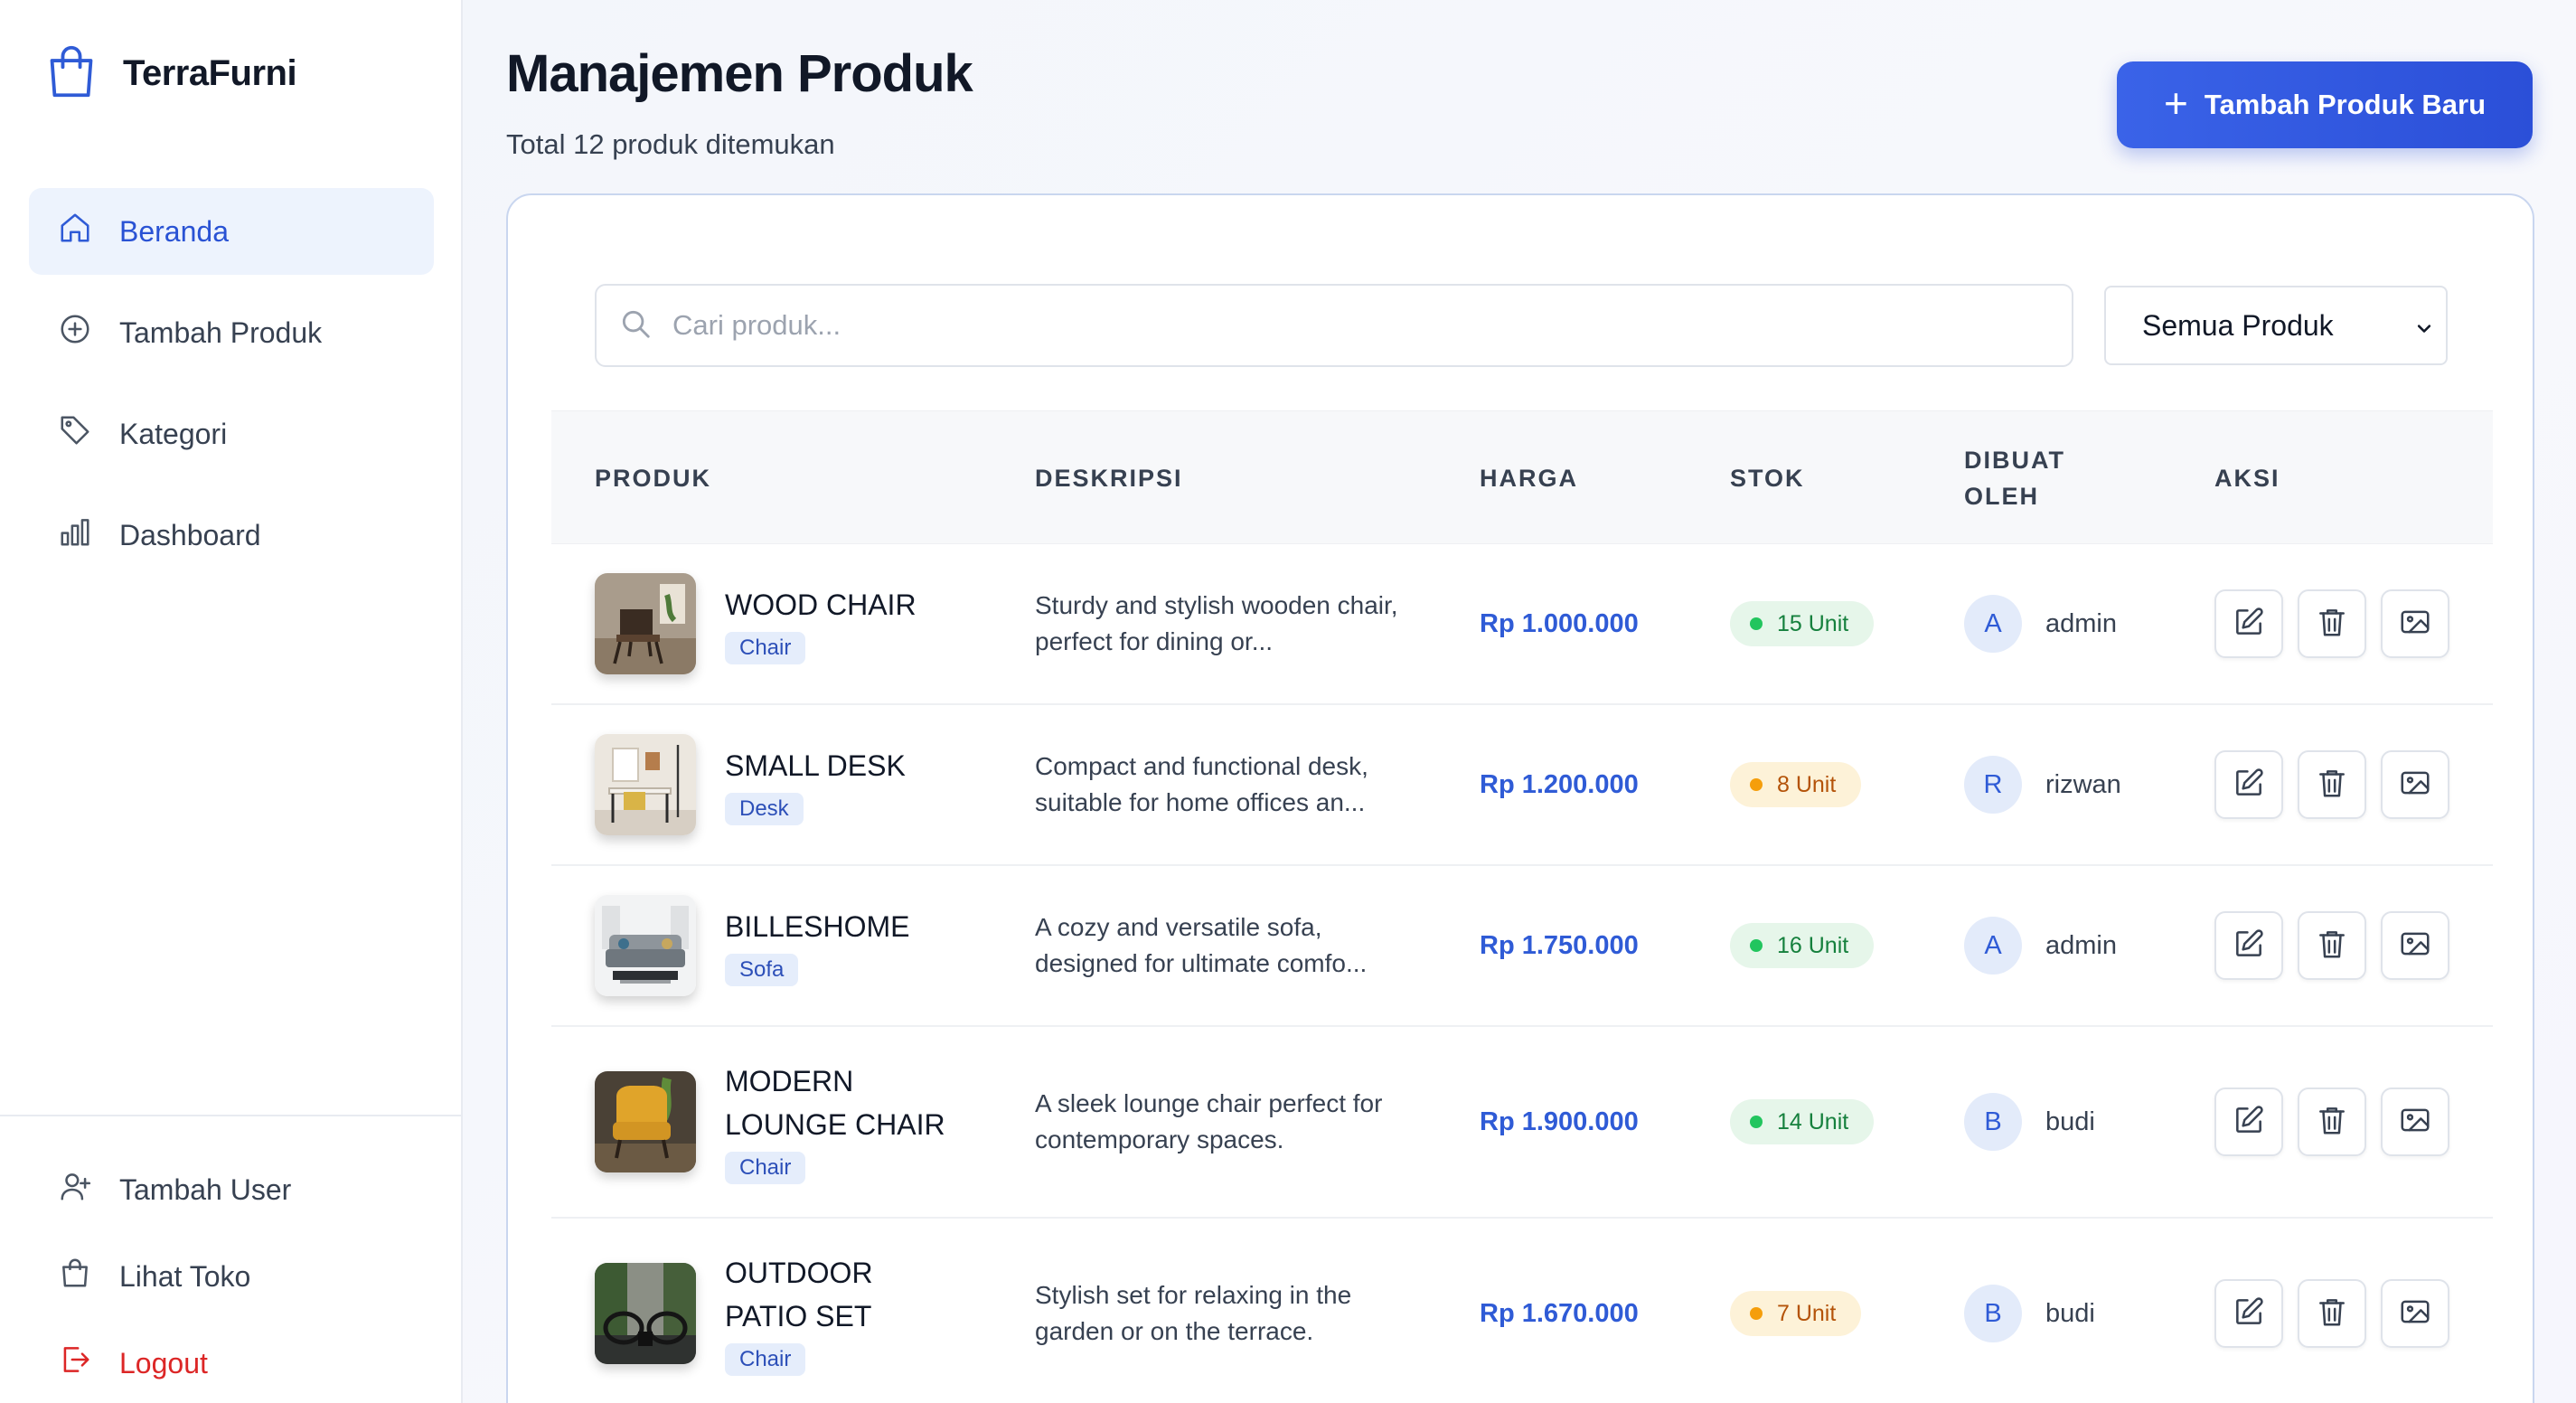 The height and width of the screenshot is (1403, 2576). I want to click on page-title: Manajemen Produk, so click(739, 73).